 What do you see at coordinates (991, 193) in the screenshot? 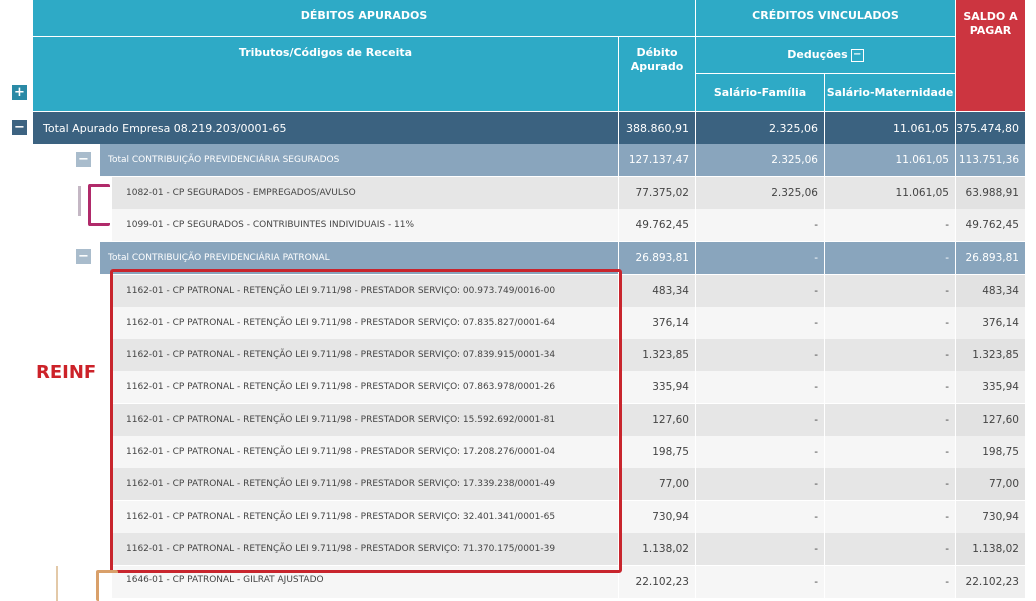
I see `row-saldo: 63.988,91` at bounding box center [991, 193].